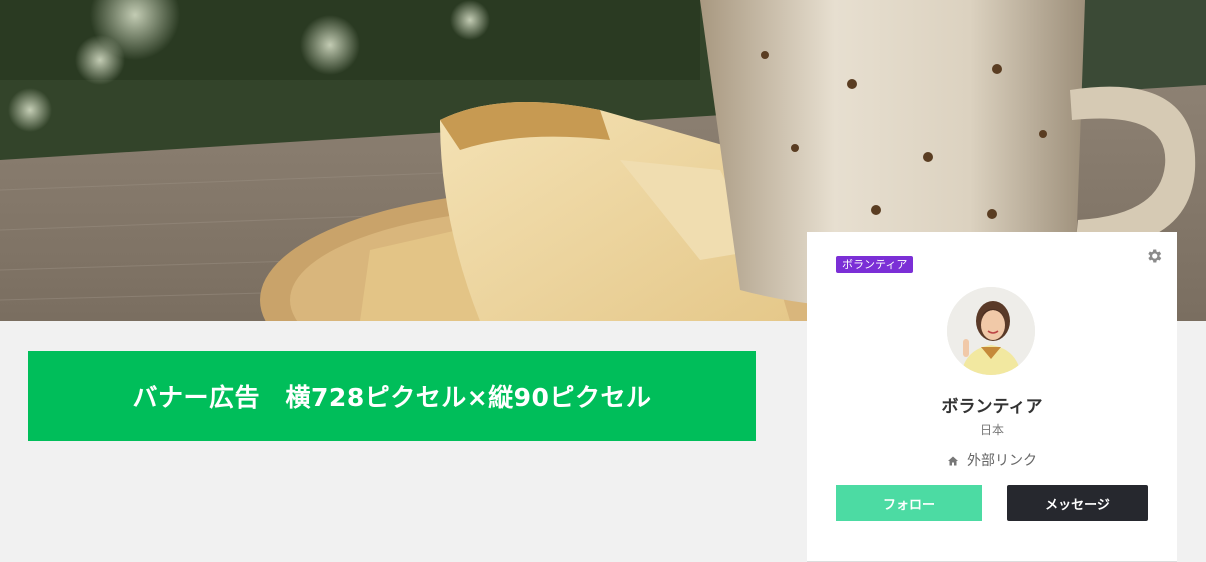  I want to click on follow-button: フォロー, so click(909, 503).